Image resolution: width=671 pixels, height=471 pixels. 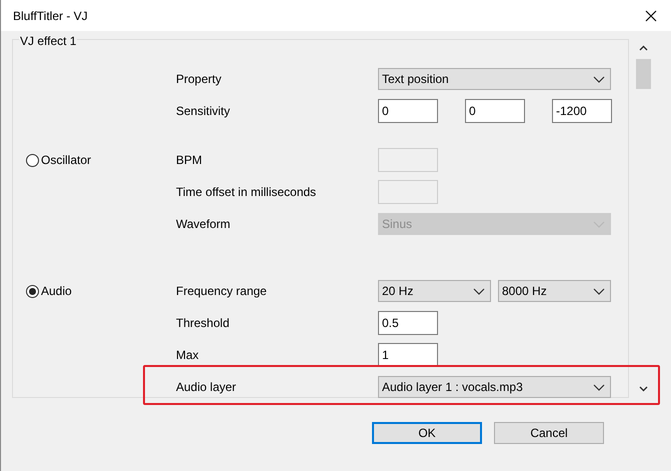 I want to click on window-title: BluffTitler - VJ, so click(x=50, y=16).